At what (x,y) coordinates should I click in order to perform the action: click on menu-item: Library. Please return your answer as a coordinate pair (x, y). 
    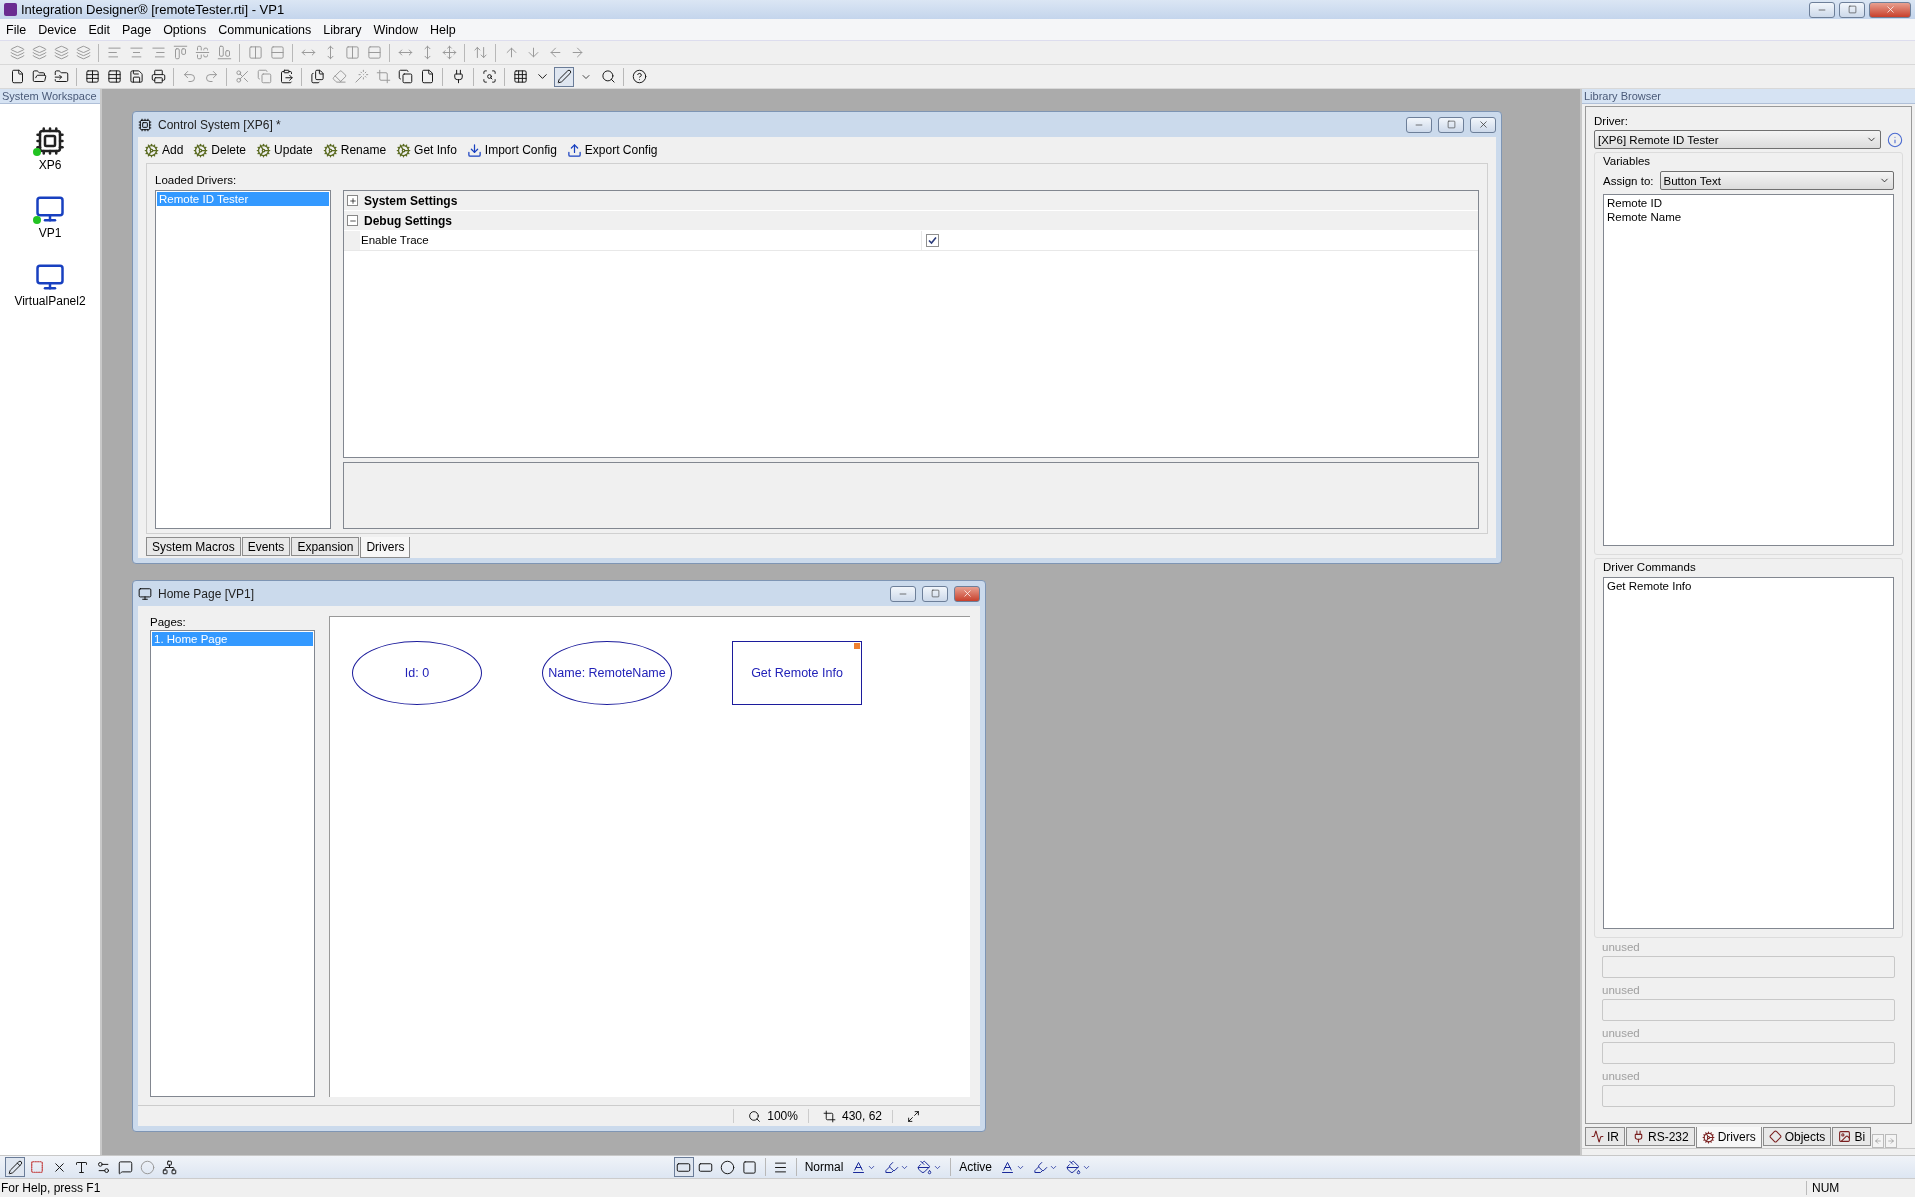
    Looking at the image, I should click on (342, 29).